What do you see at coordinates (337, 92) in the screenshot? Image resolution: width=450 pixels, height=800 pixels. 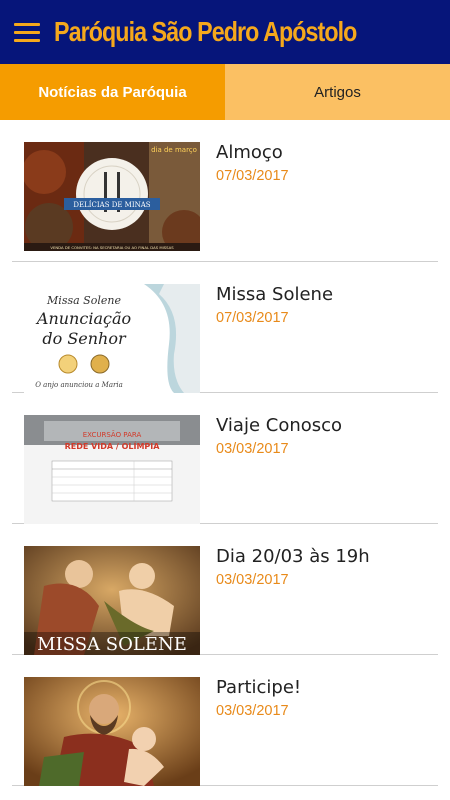 I see `tab-artigos: Artigos` at bounding box center [337, 92].